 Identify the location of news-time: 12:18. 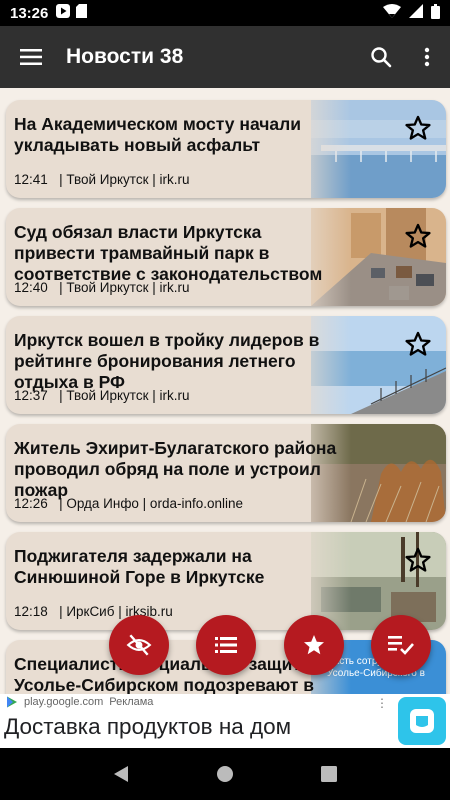
(31, 611).